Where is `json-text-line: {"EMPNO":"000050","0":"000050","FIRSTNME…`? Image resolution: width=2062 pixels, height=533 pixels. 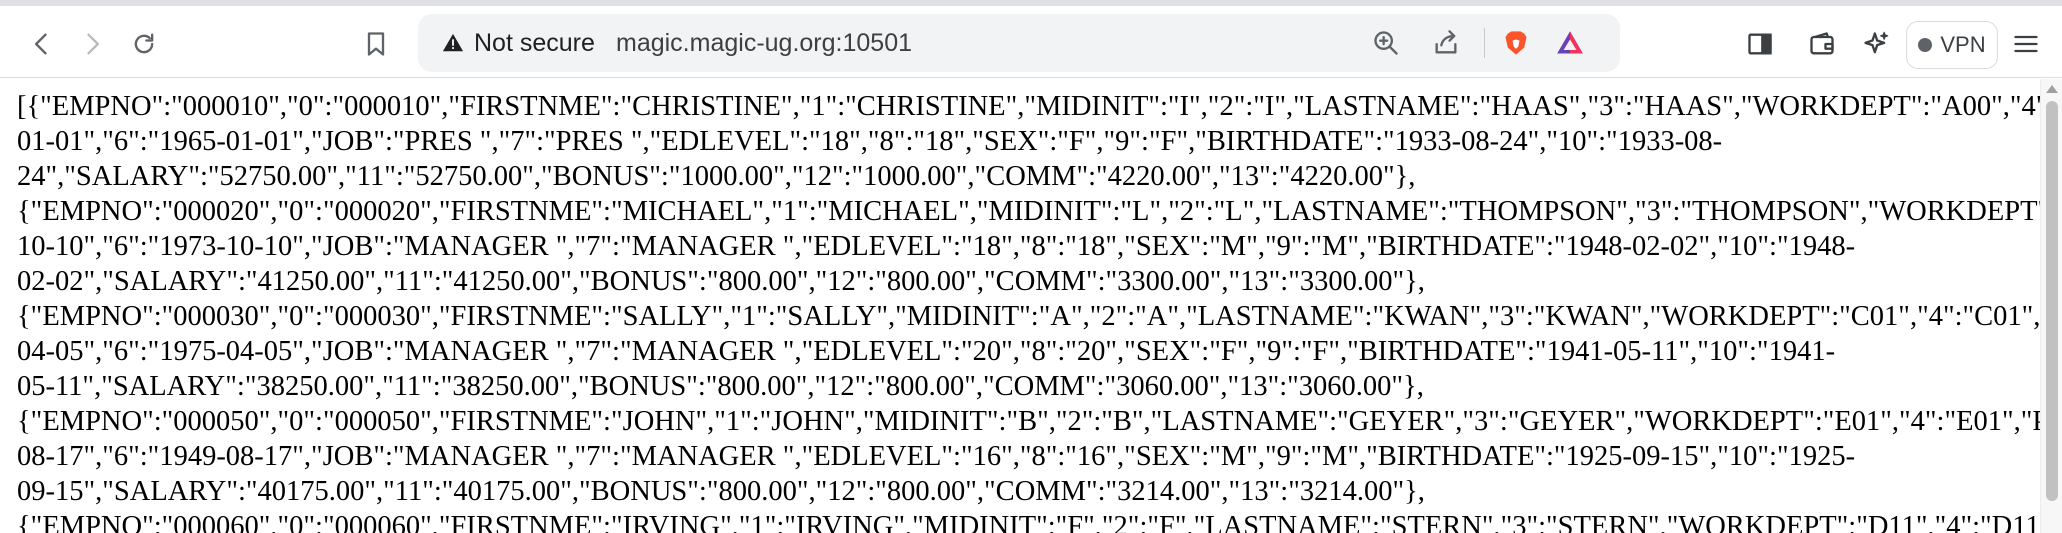 json-text-line: {"EMPNO":"000050","0":"000050","FIRSTNME… is located at coordinates (1028, 421).